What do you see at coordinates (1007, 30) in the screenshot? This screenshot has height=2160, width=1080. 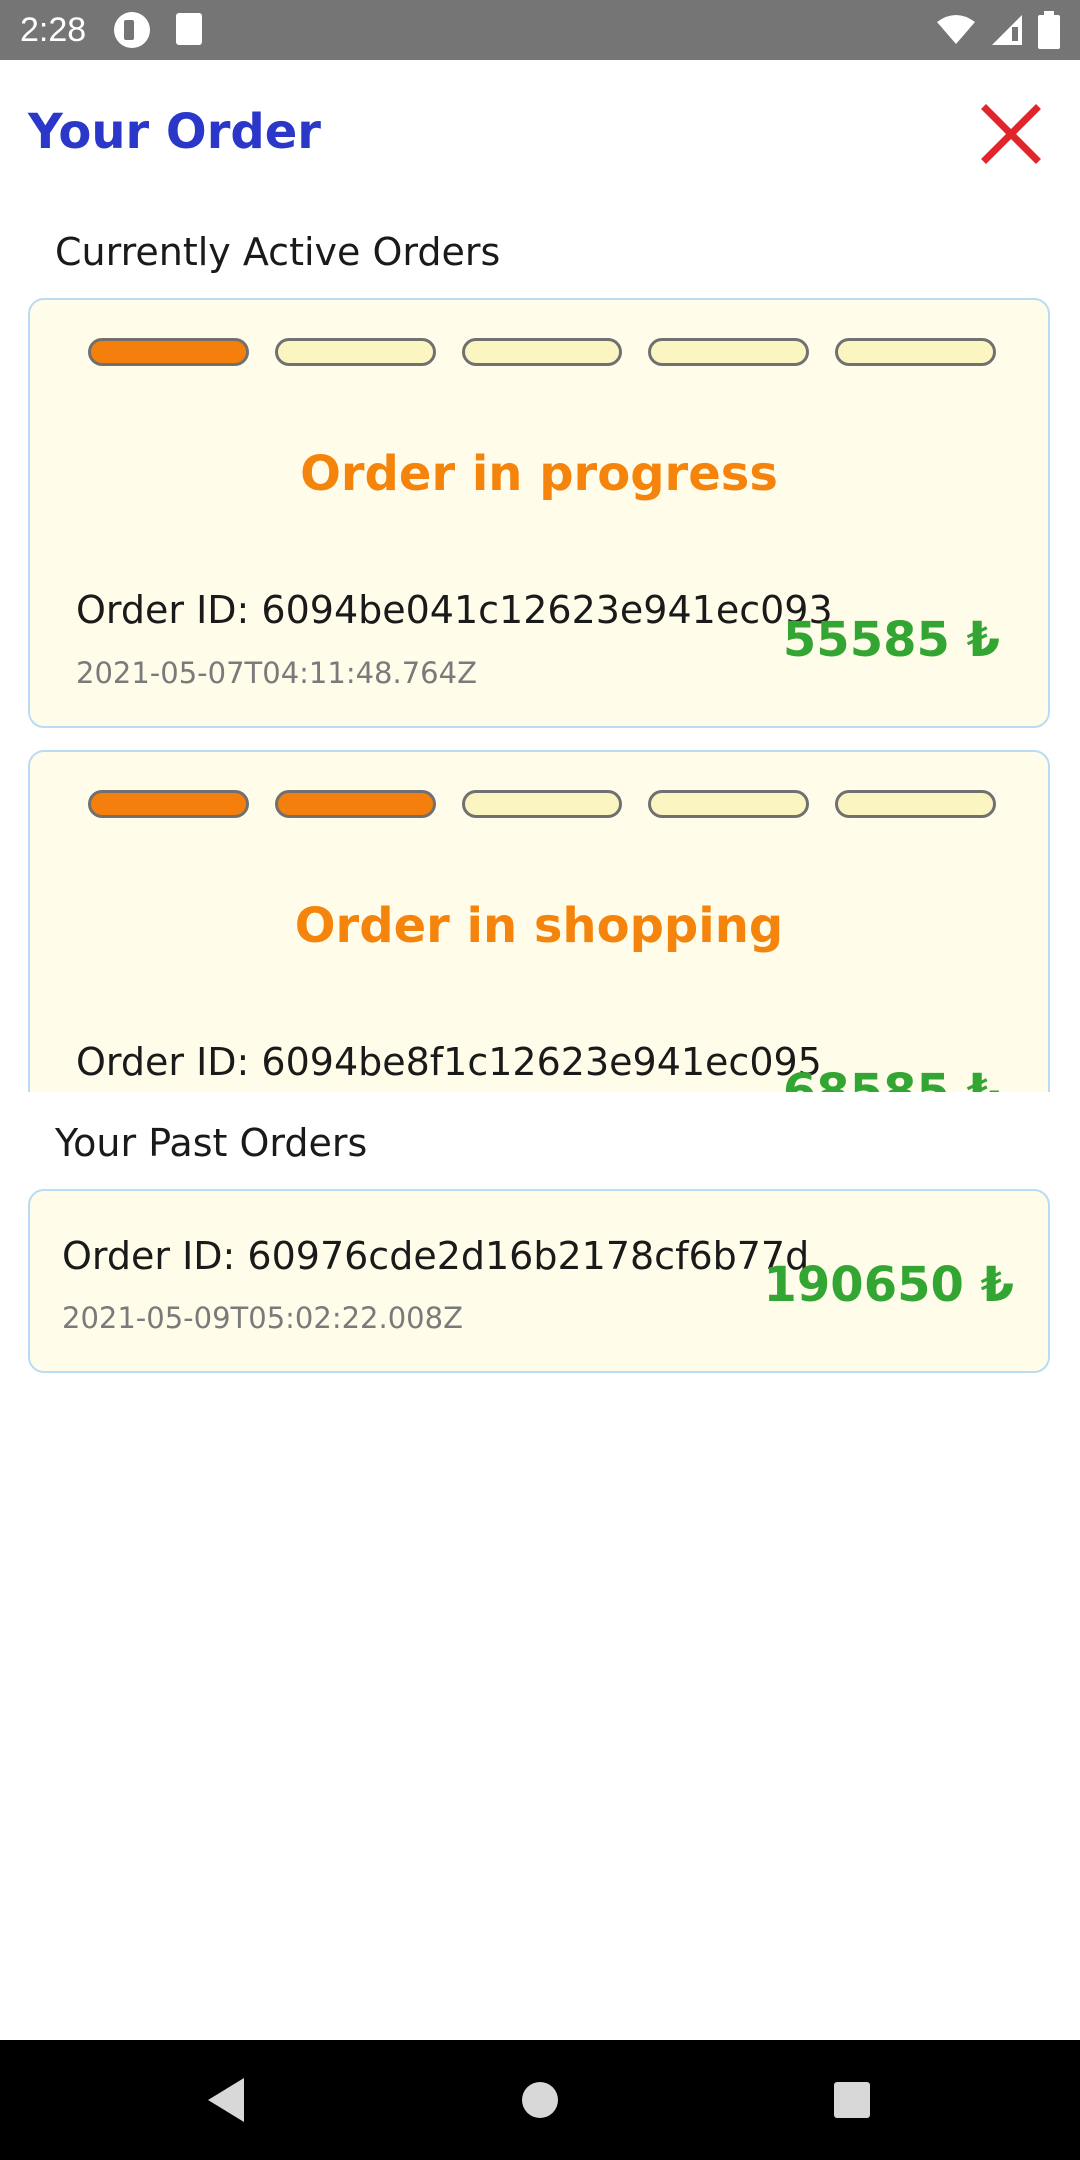 I see `signal-icon` at bounding box center [1007, 30].